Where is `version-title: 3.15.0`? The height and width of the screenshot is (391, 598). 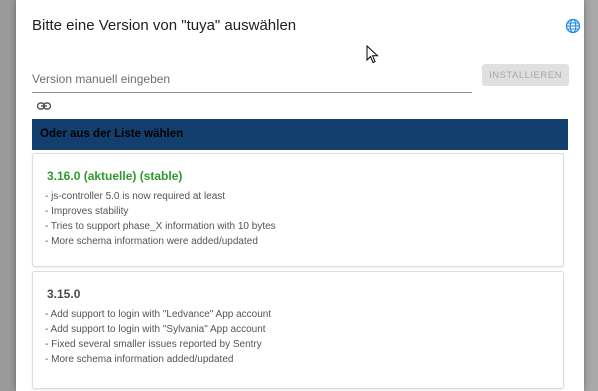 version-title: 3.15.0 is located at coordinates (64, 294).